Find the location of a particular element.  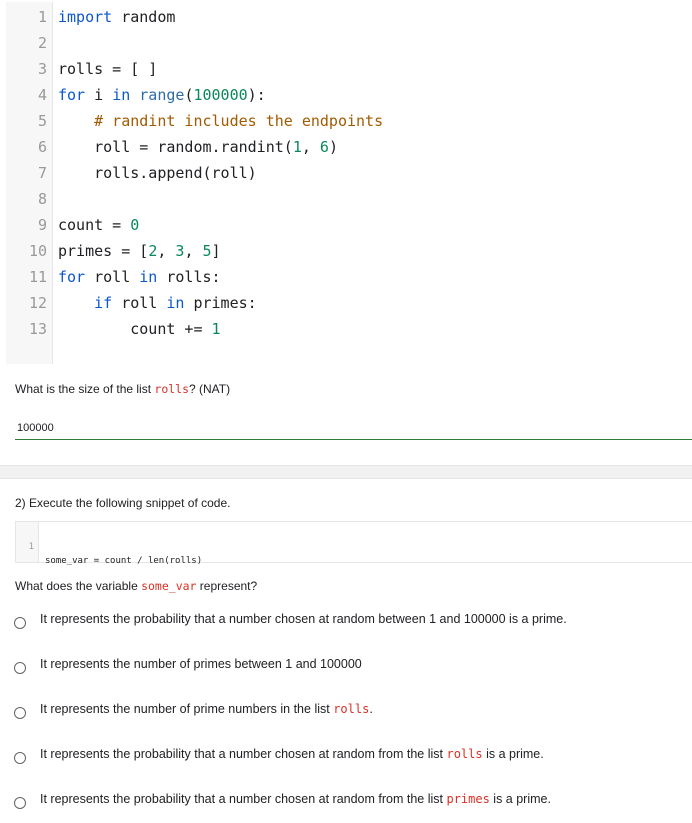

line-text: for i in range(100000): is located at coordinates (162, 95).